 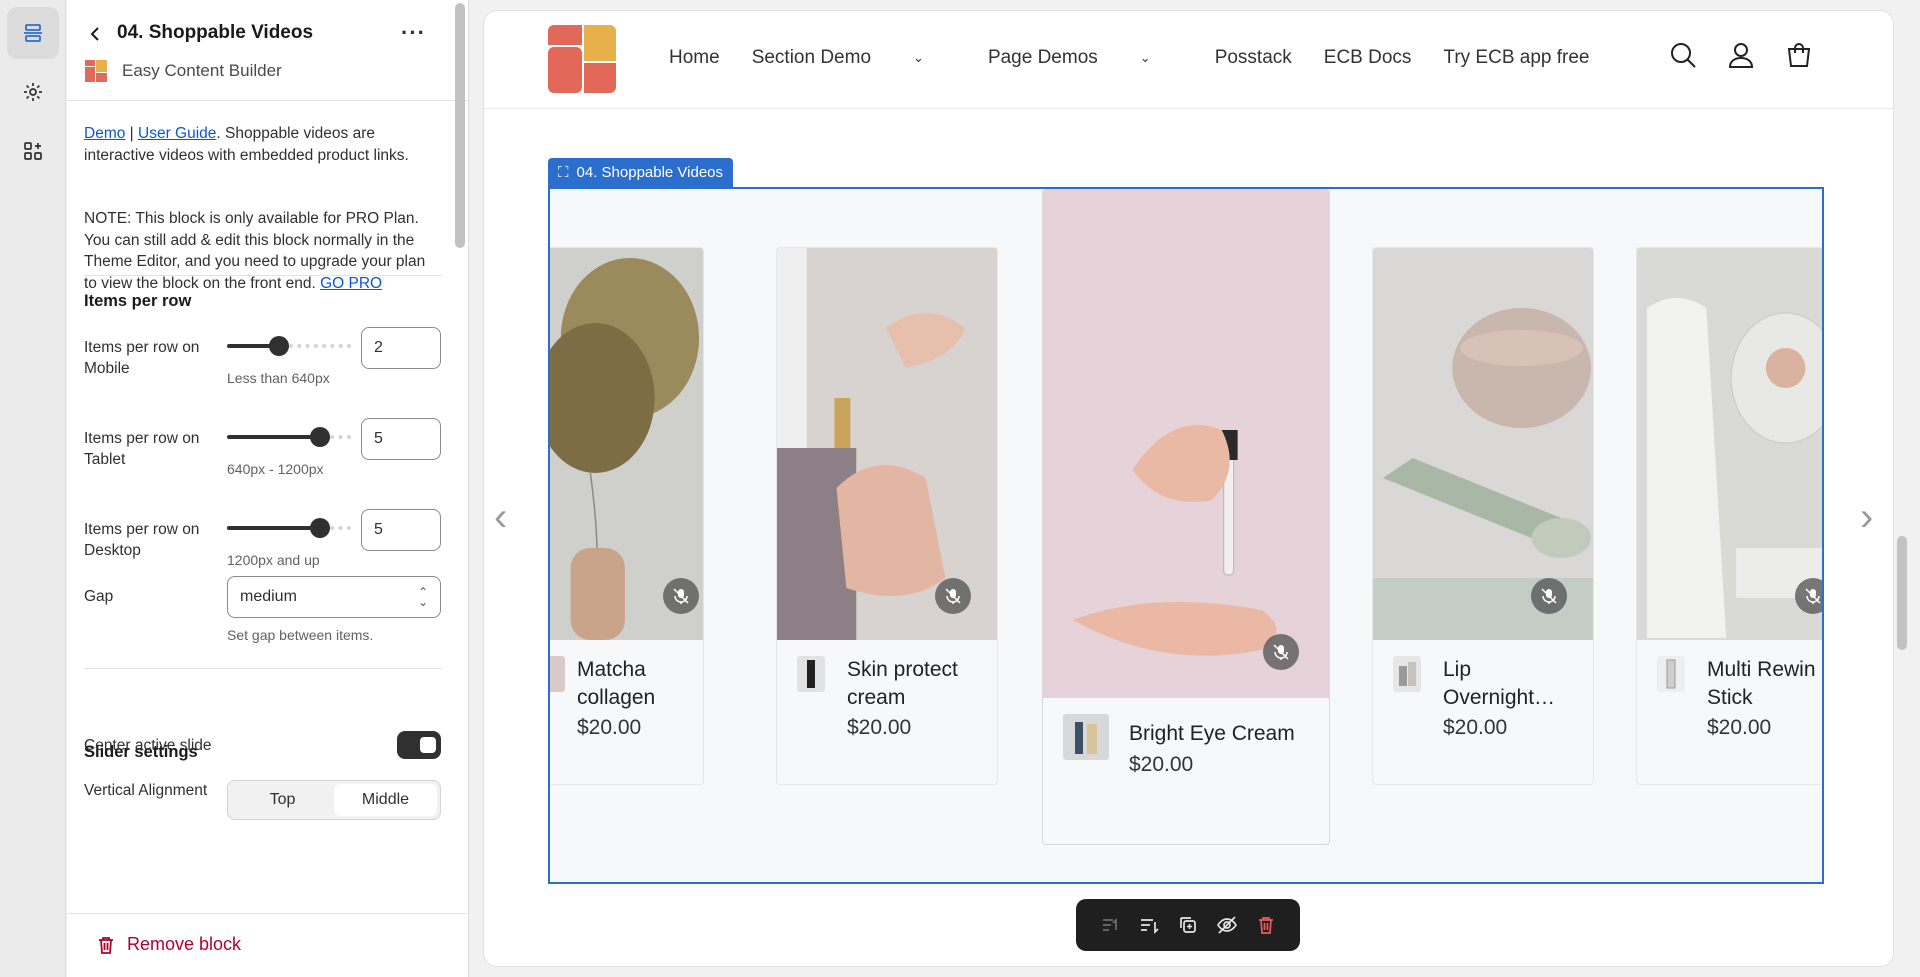 What do you see at coordinates (1683, 55) in the screenshot?
I see `search-icon` at bounding box center [1683, 55].